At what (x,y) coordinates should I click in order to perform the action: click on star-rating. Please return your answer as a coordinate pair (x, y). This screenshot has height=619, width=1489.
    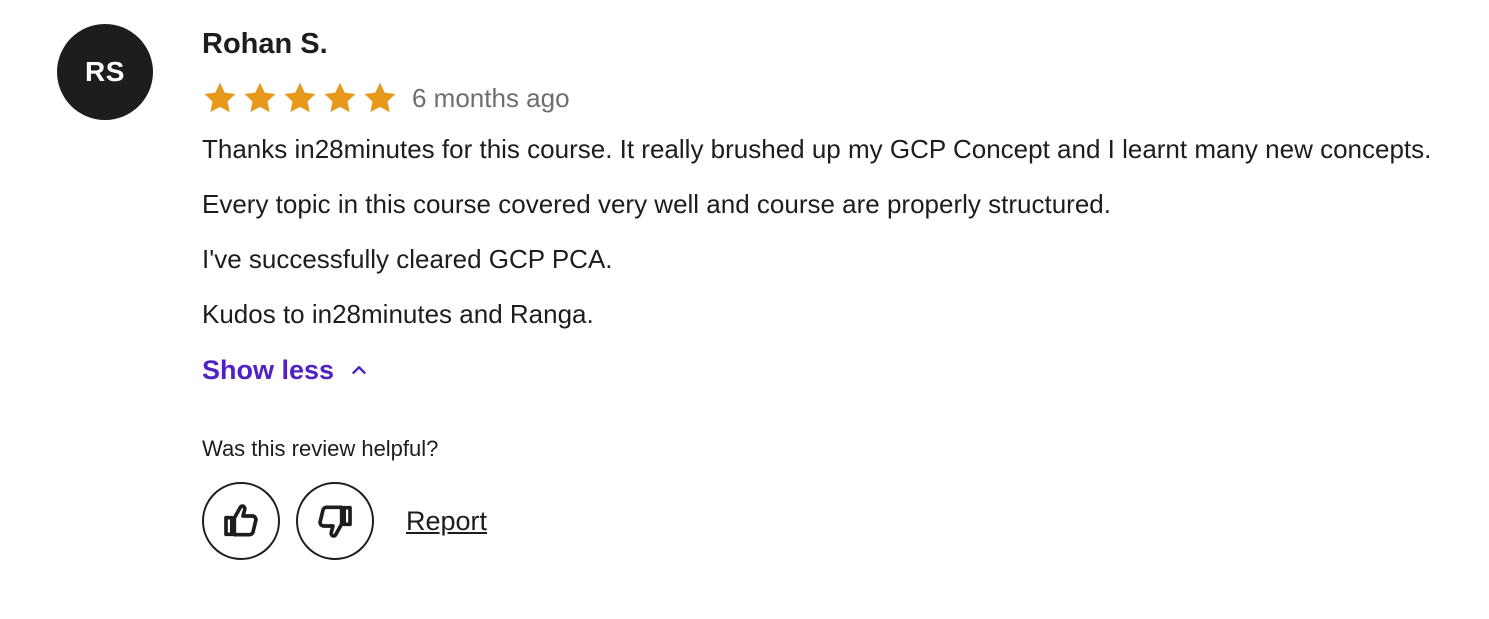
    Looking at the image, I should click on (300, 98).